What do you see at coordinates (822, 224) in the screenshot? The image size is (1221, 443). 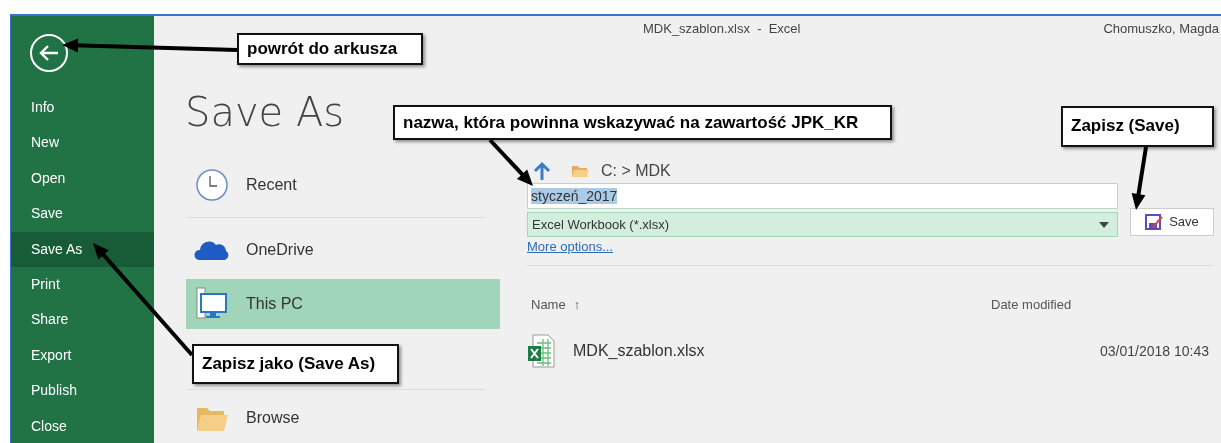 I see `file-type-dropdown: Excel Workbook (*.xlsx)` at bounding box center [822, 224].